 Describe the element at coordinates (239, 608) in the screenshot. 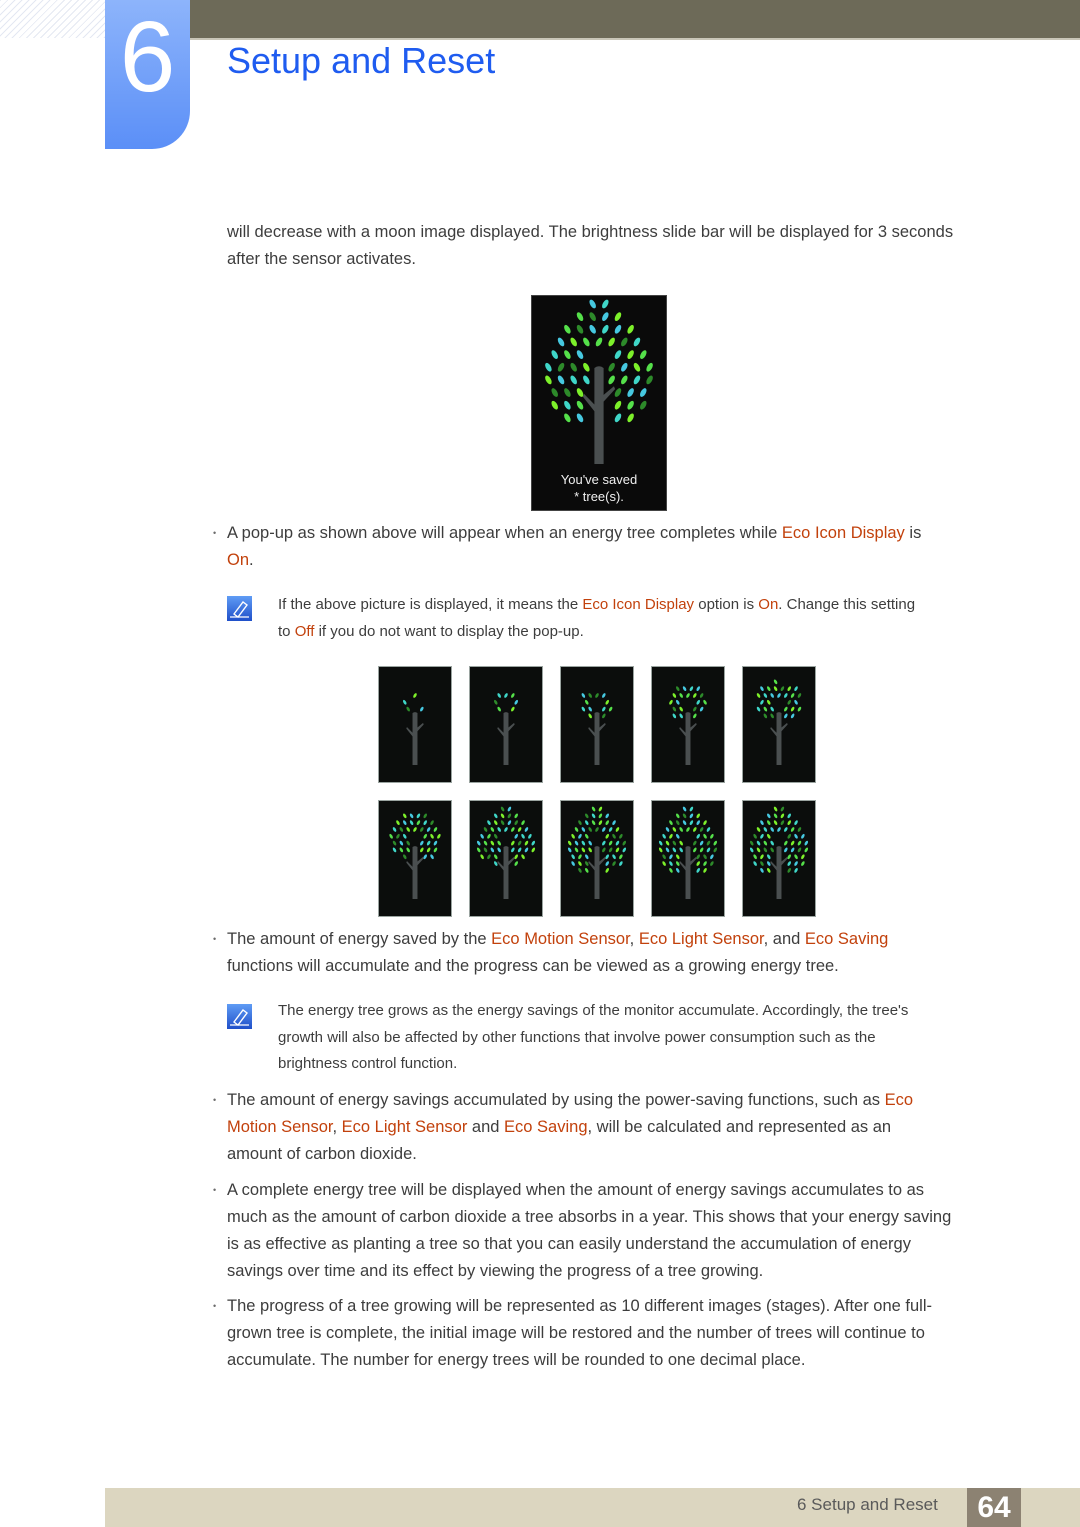

I see `note-pencil-icon` at that location.